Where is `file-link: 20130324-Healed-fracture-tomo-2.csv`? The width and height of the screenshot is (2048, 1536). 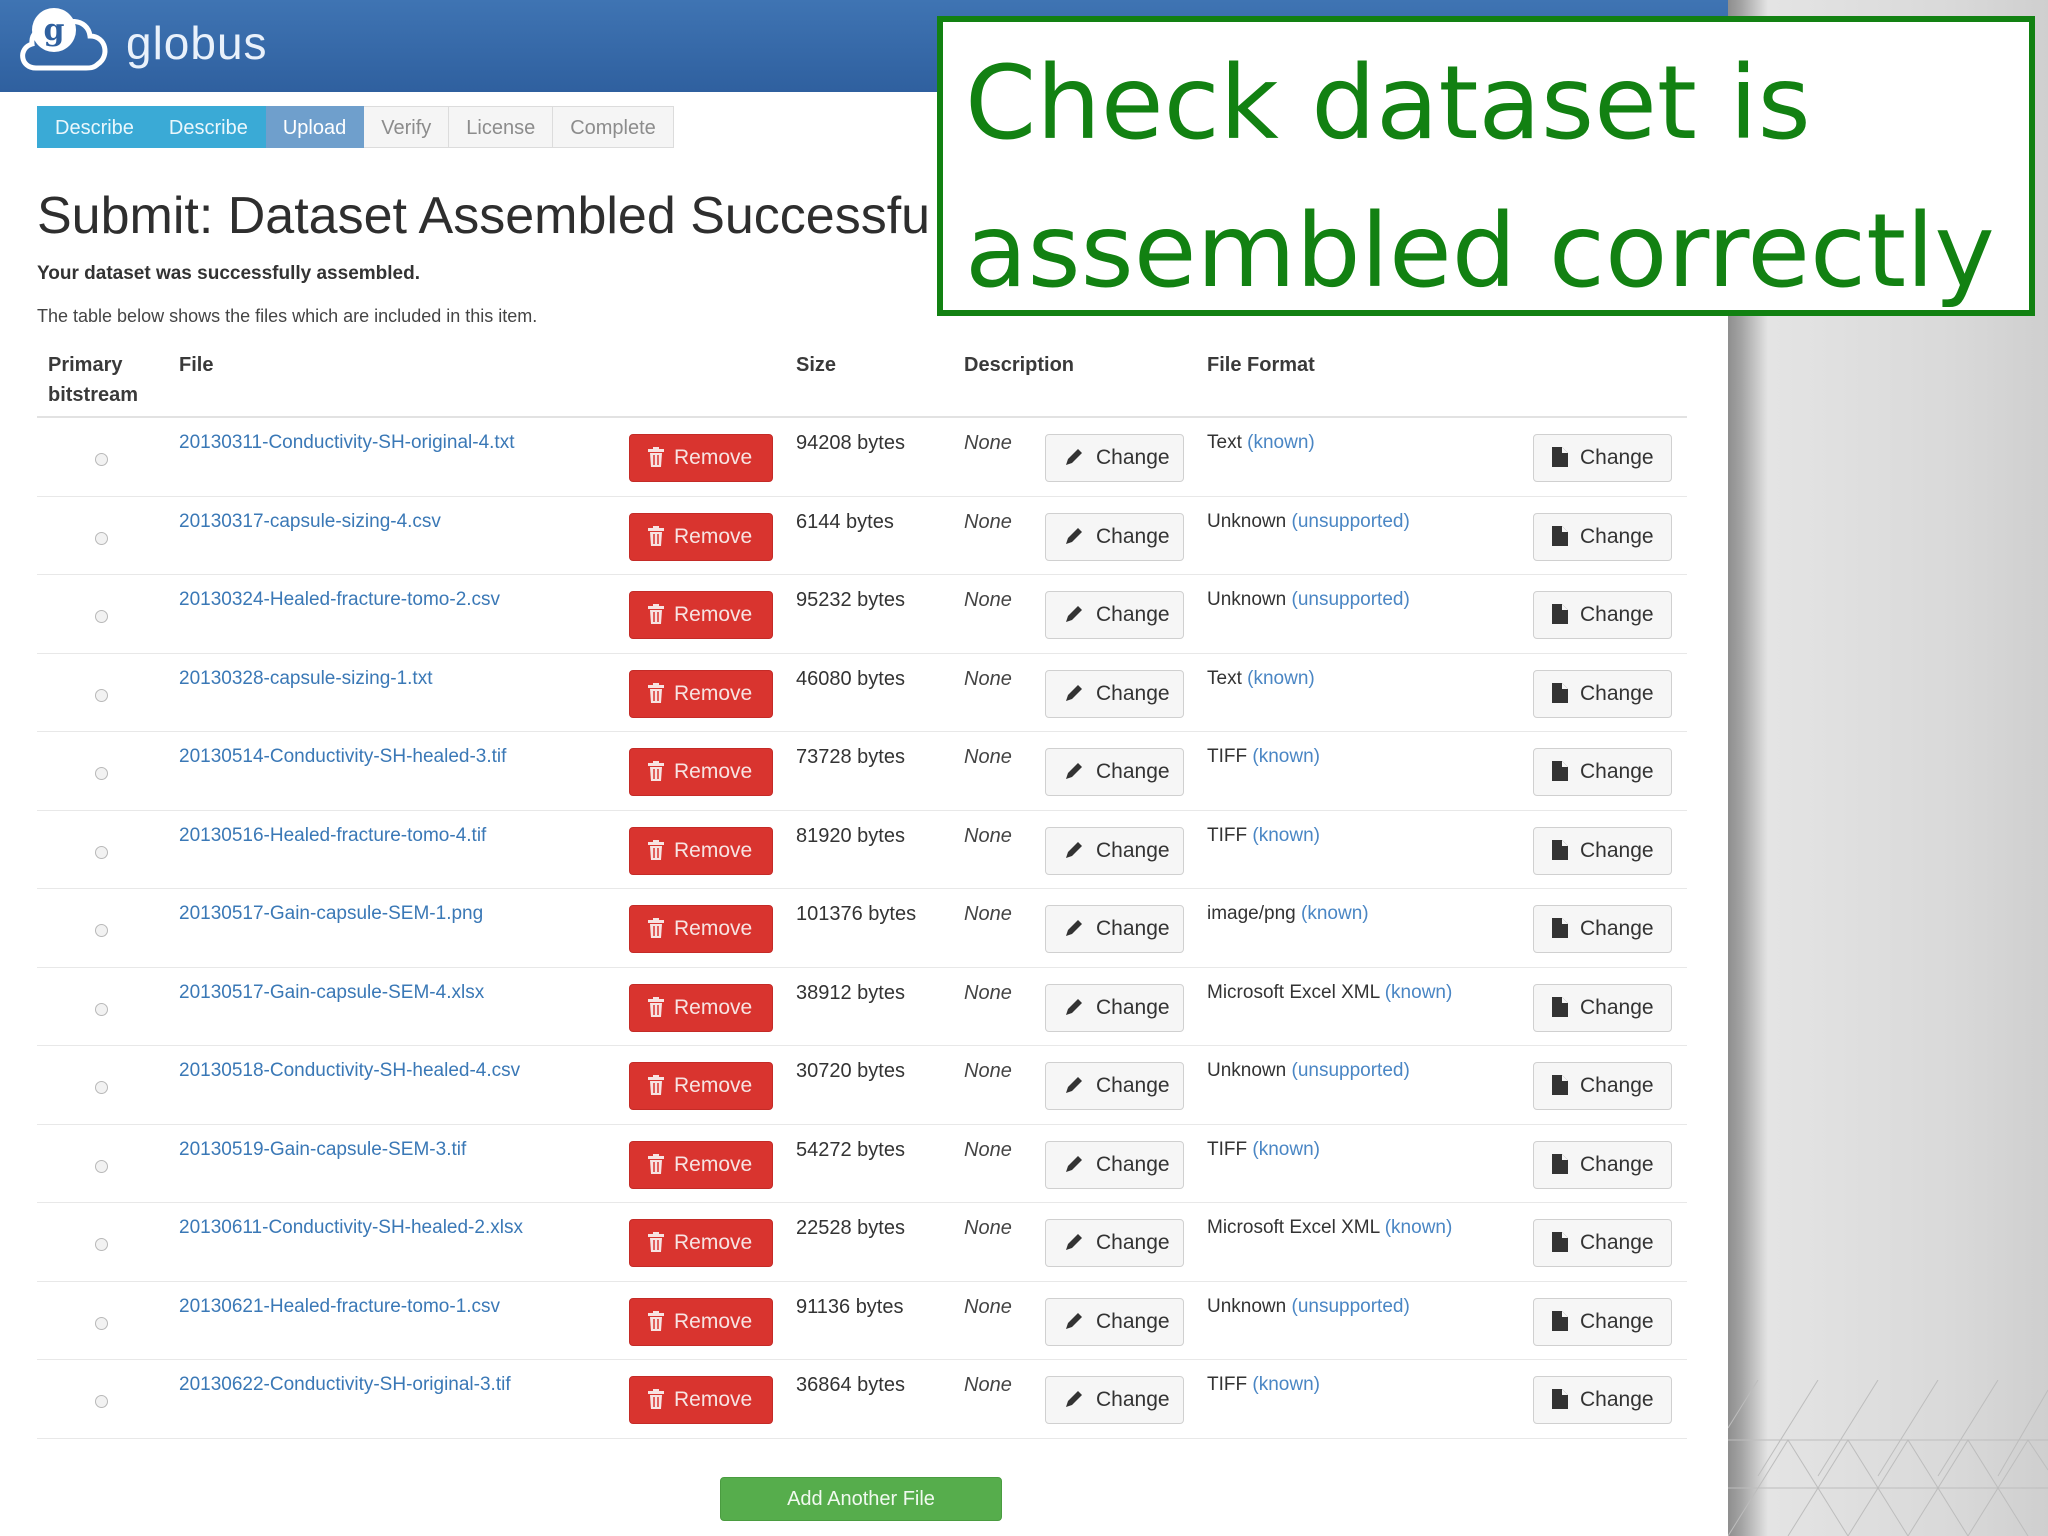
file-link: 20130324-Healed-fracture-tomo-2.csv is located at coordinates (339, 600).